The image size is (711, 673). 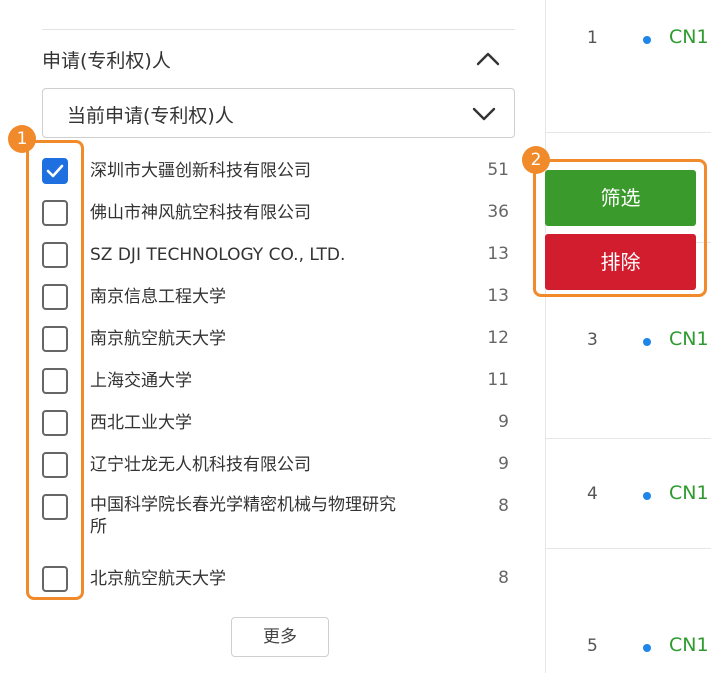 I want to click on list-item-label: 南京航空航天大学, so click(x=158, y=339).